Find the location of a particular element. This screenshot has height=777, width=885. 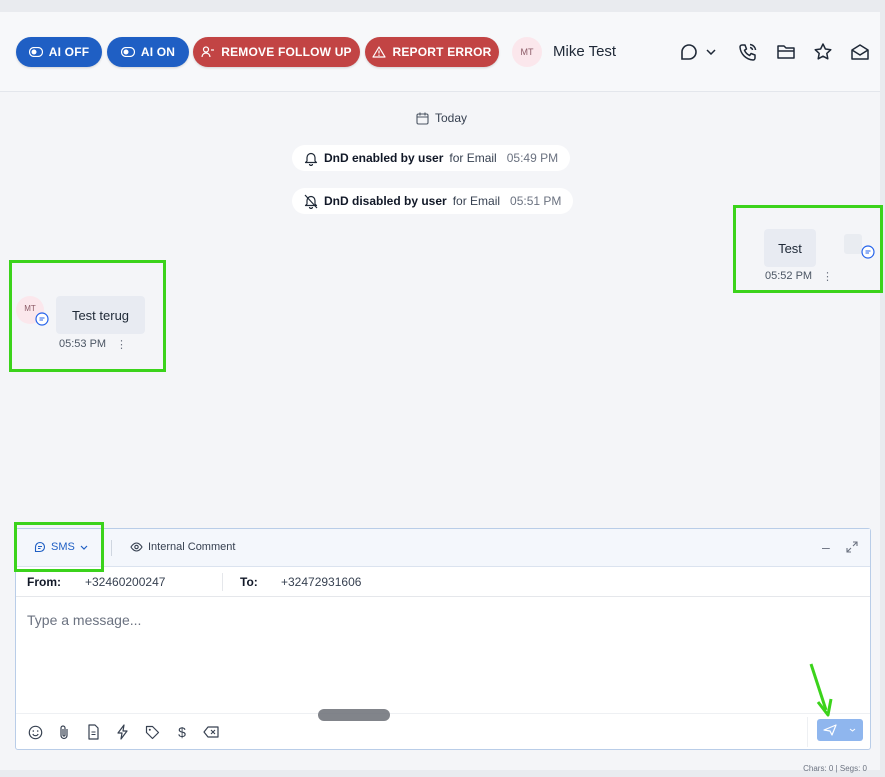

clear-icon is located at coordinates (211, 732).